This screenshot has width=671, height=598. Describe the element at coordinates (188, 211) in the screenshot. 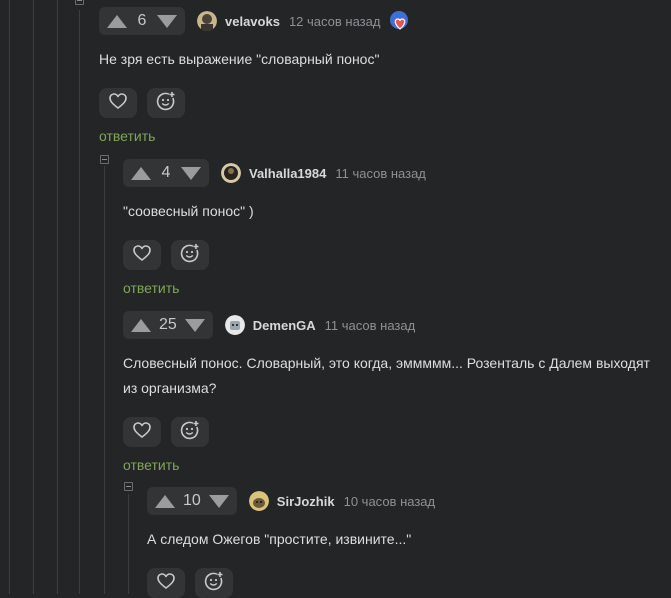

I see `comment-text: "соовесный понос" )` at that location.